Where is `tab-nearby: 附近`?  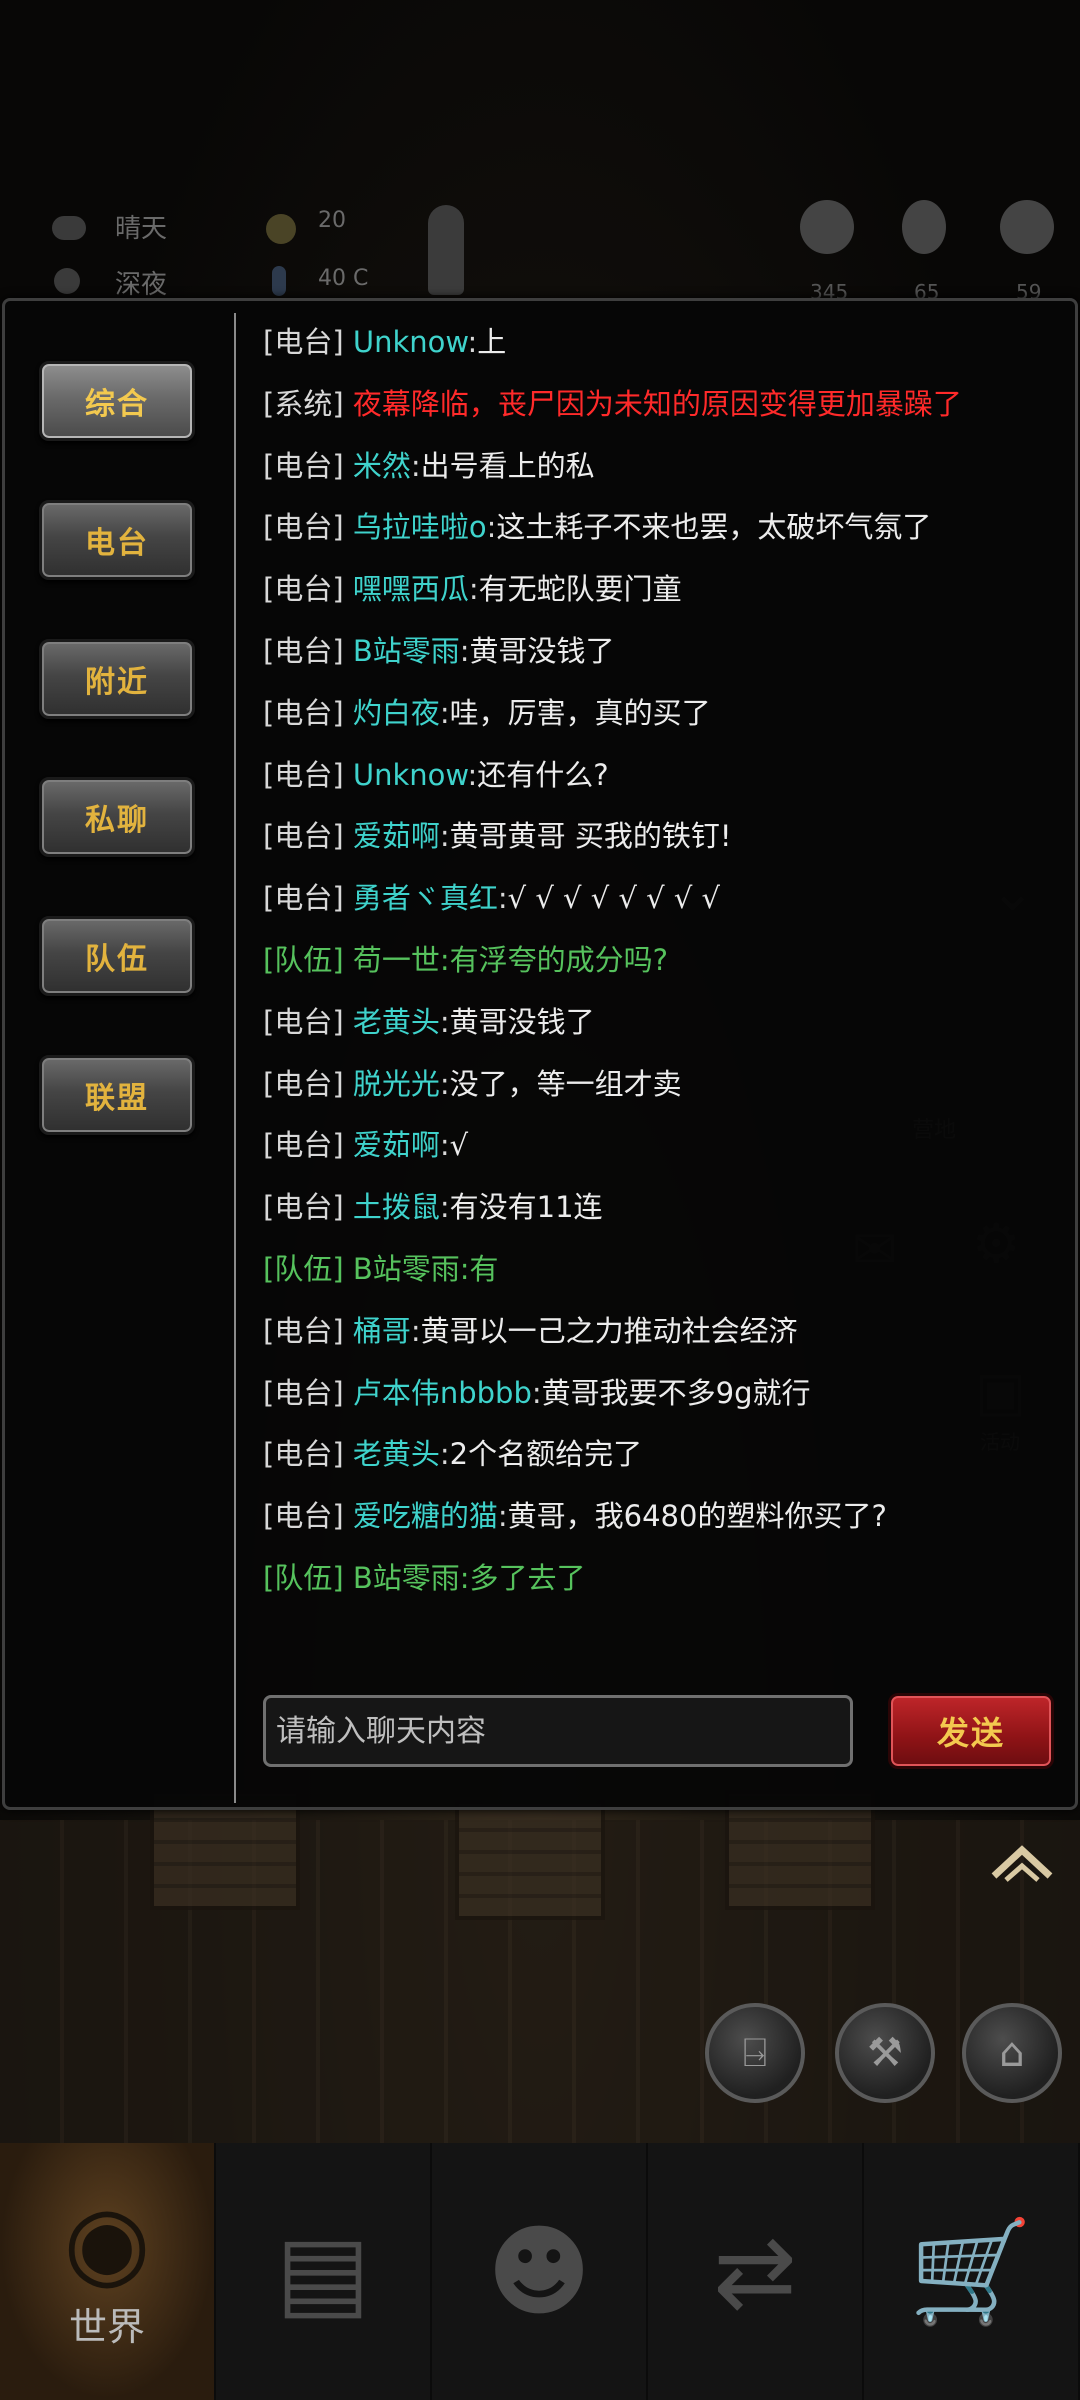 tab-nearby: 附近 is located at coordinates (117, 679).